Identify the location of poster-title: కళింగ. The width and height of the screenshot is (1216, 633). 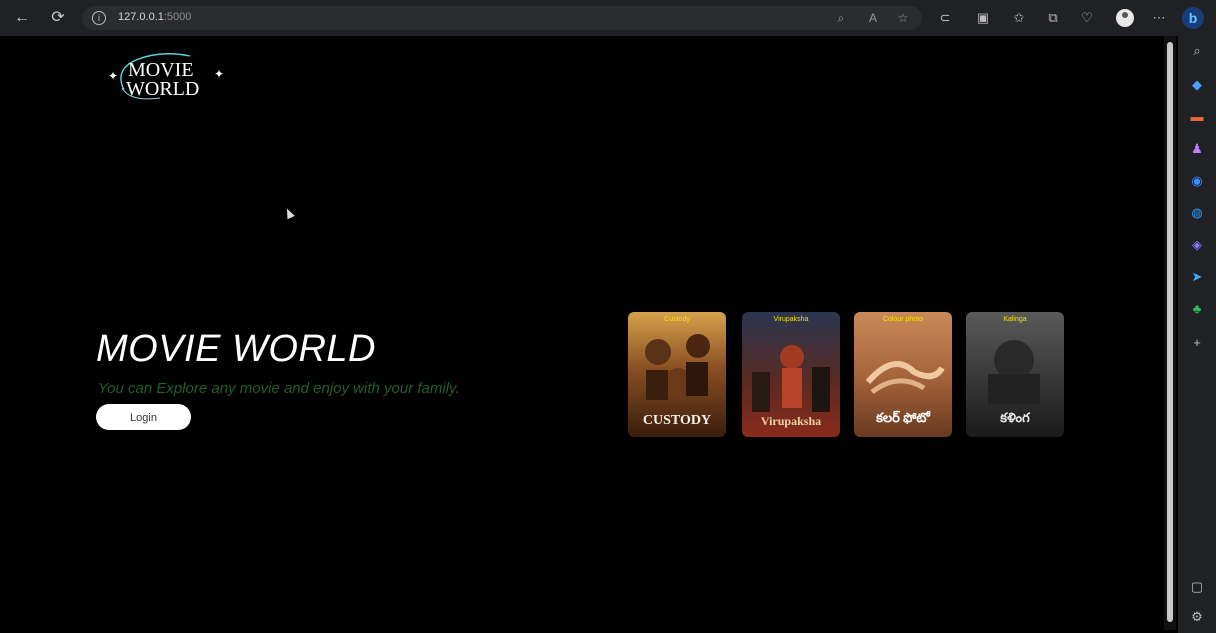
(1015, 417).